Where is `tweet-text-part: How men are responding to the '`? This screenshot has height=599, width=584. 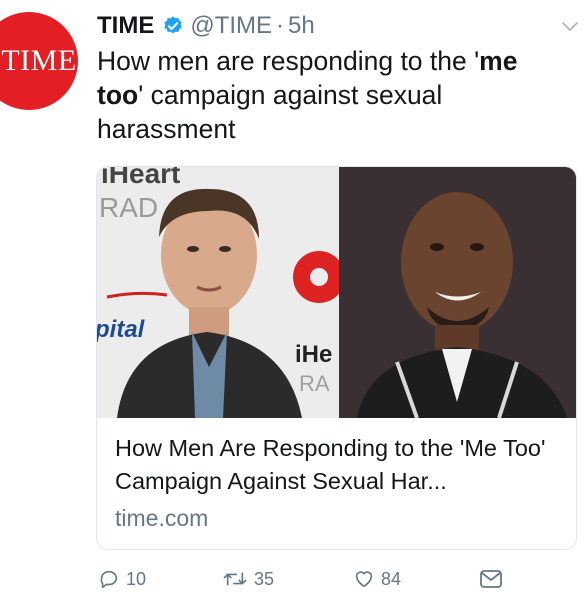 tweet-text-part: How men are responding to the ' is located at coordinates (288, 61).